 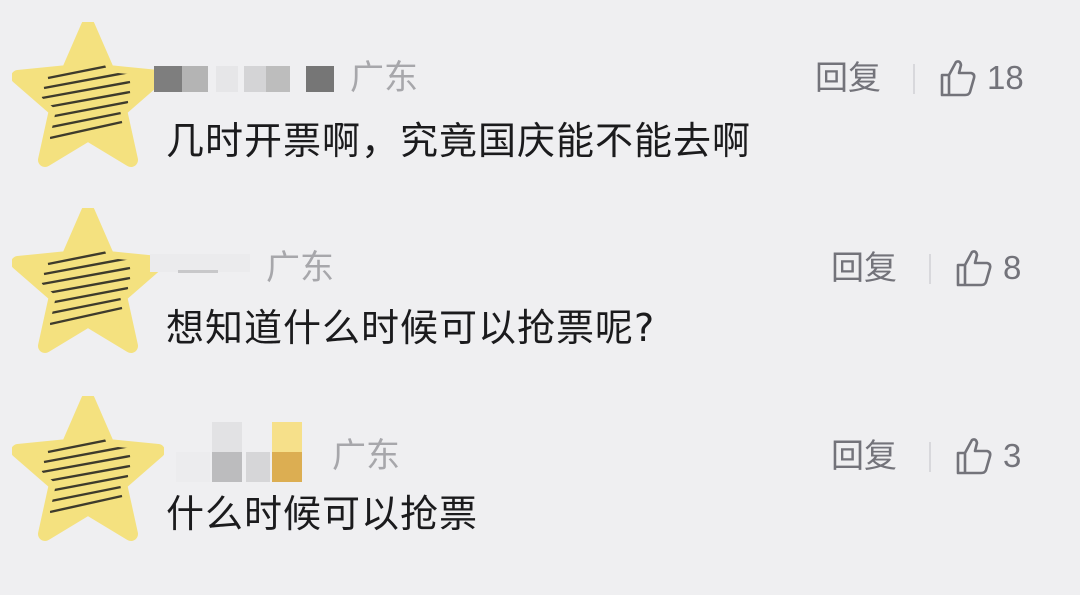 What do you see at coordinates (411, 328) in the screenshot?
I see `comment-text: 想知道什么时候可以抢票呢?` at bounding box center [411, 328].